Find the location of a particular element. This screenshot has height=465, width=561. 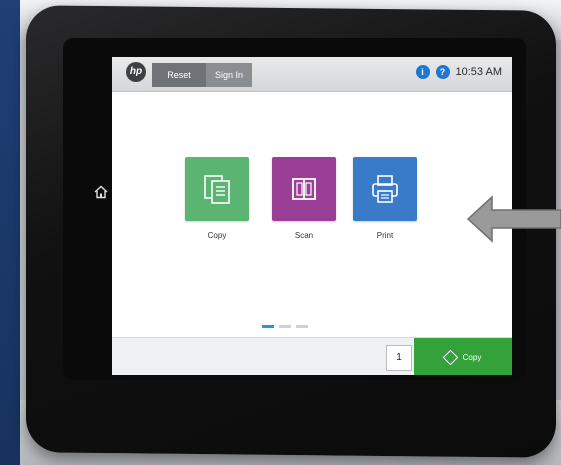

copy-label: Copy is located at coordinates (217, 235).